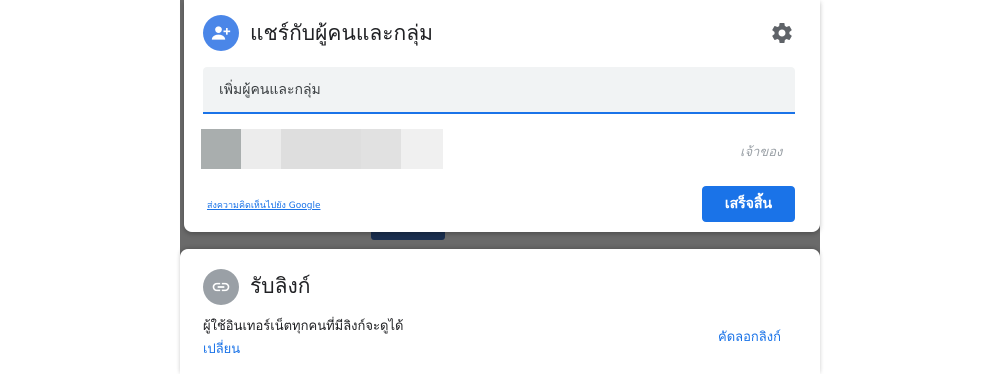  I want to click on share-dialog-title: แชร์กับผู้คนและกลุ่ม, so click(341, 33).